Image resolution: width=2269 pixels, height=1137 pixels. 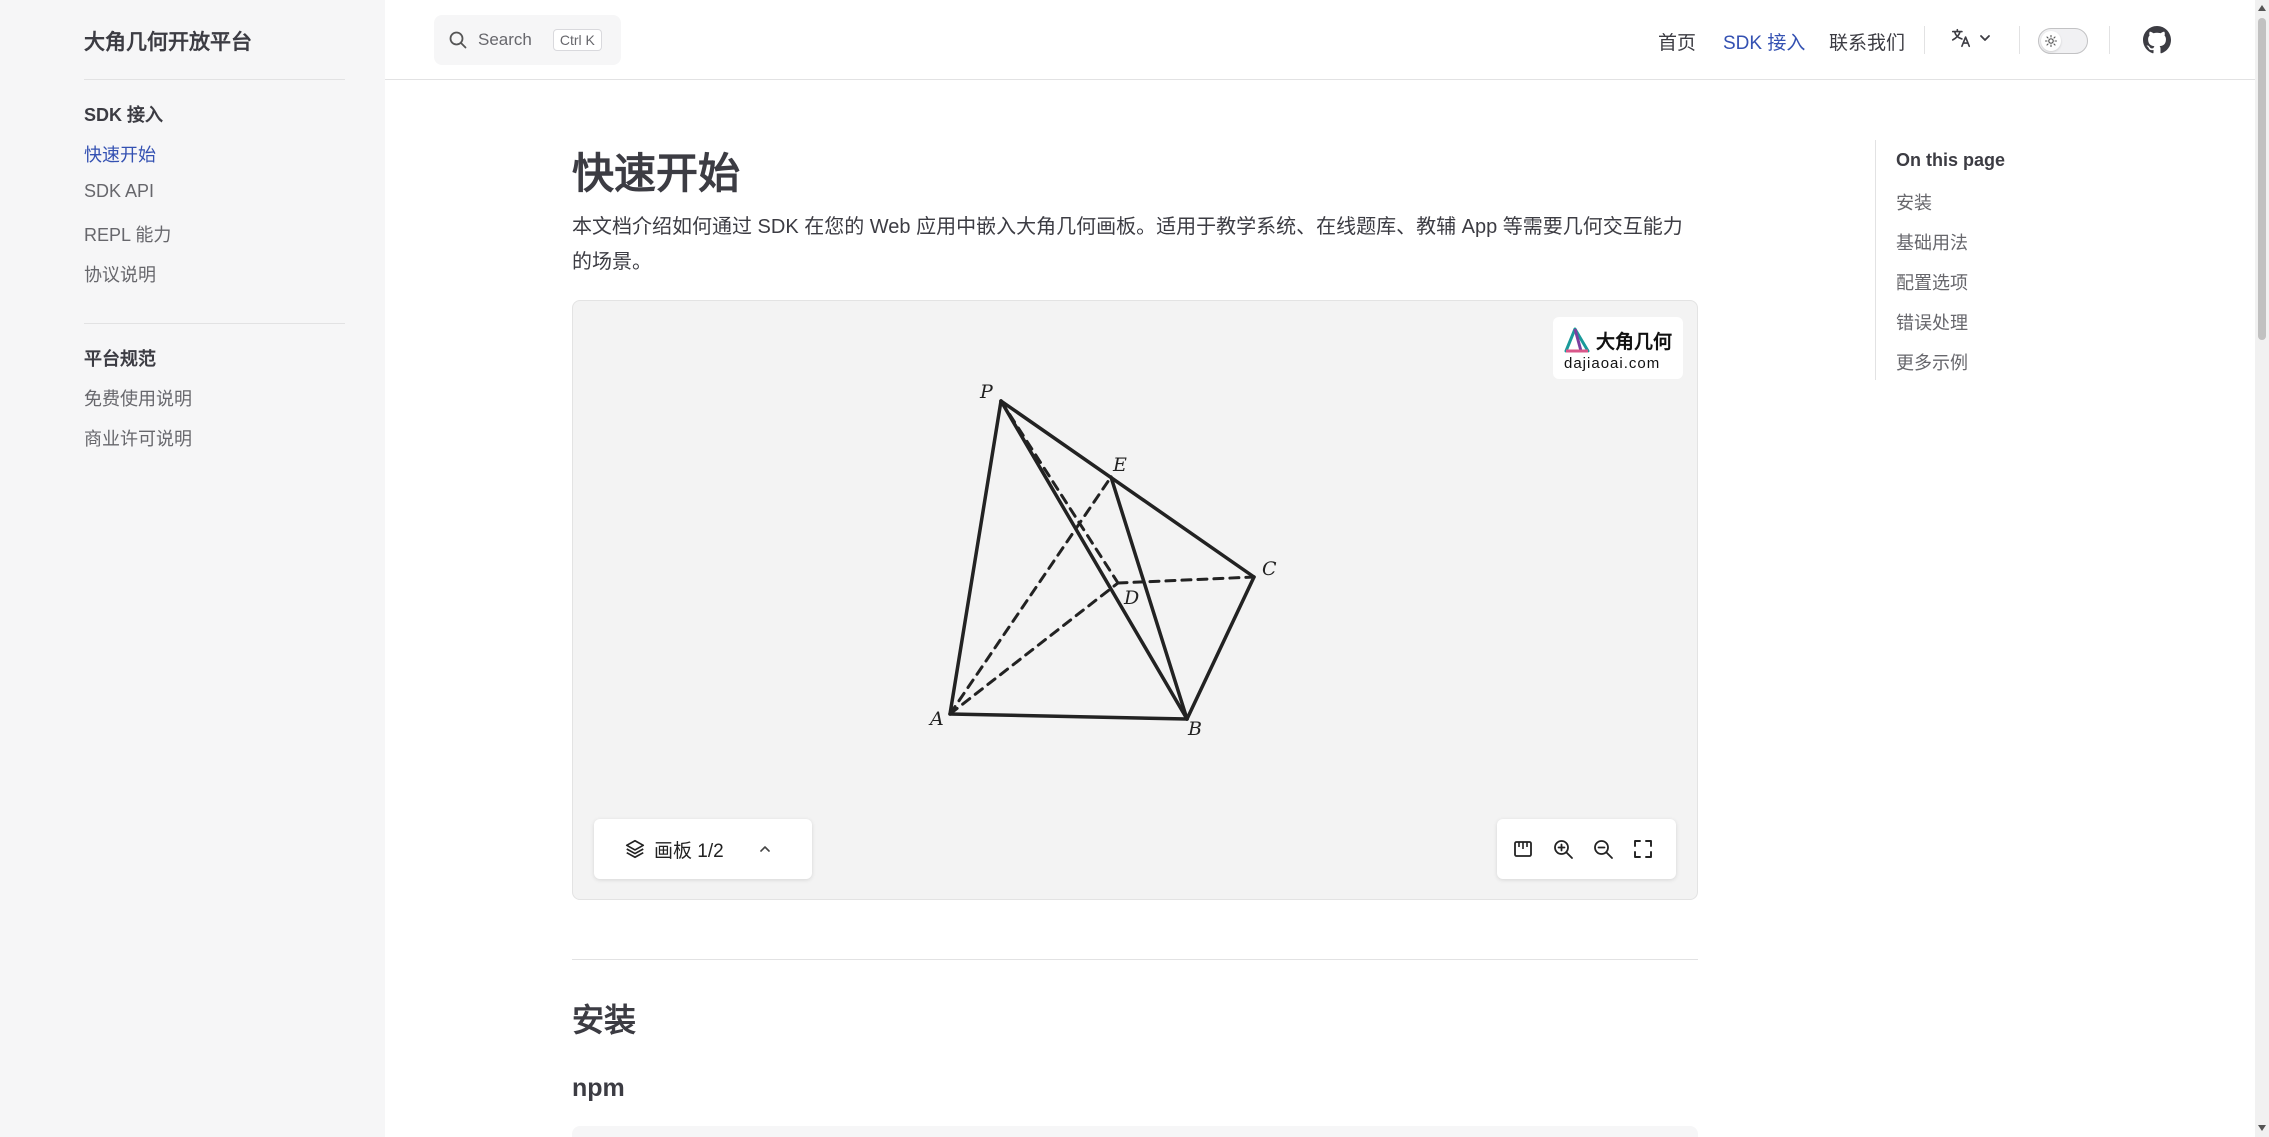 I want to click on point-label-b: B, so click(x=1194, y=729).